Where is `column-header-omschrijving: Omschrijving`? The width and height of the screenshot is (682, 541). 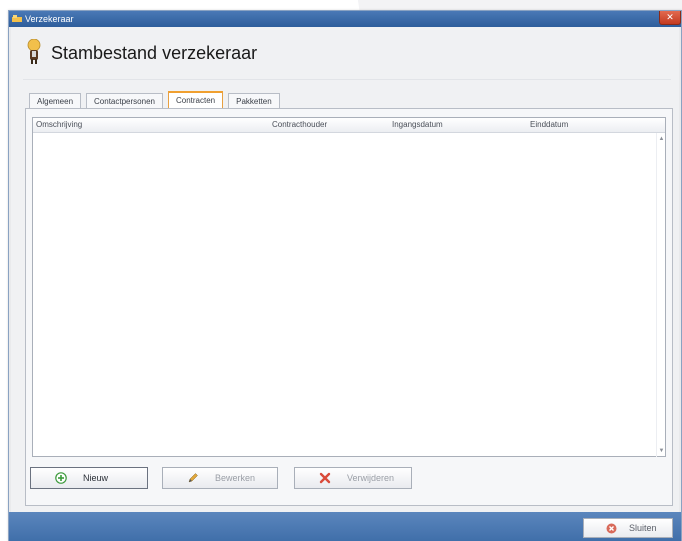
column-header-omschrijving: Omschrijving is located at coordinates (57, 125).